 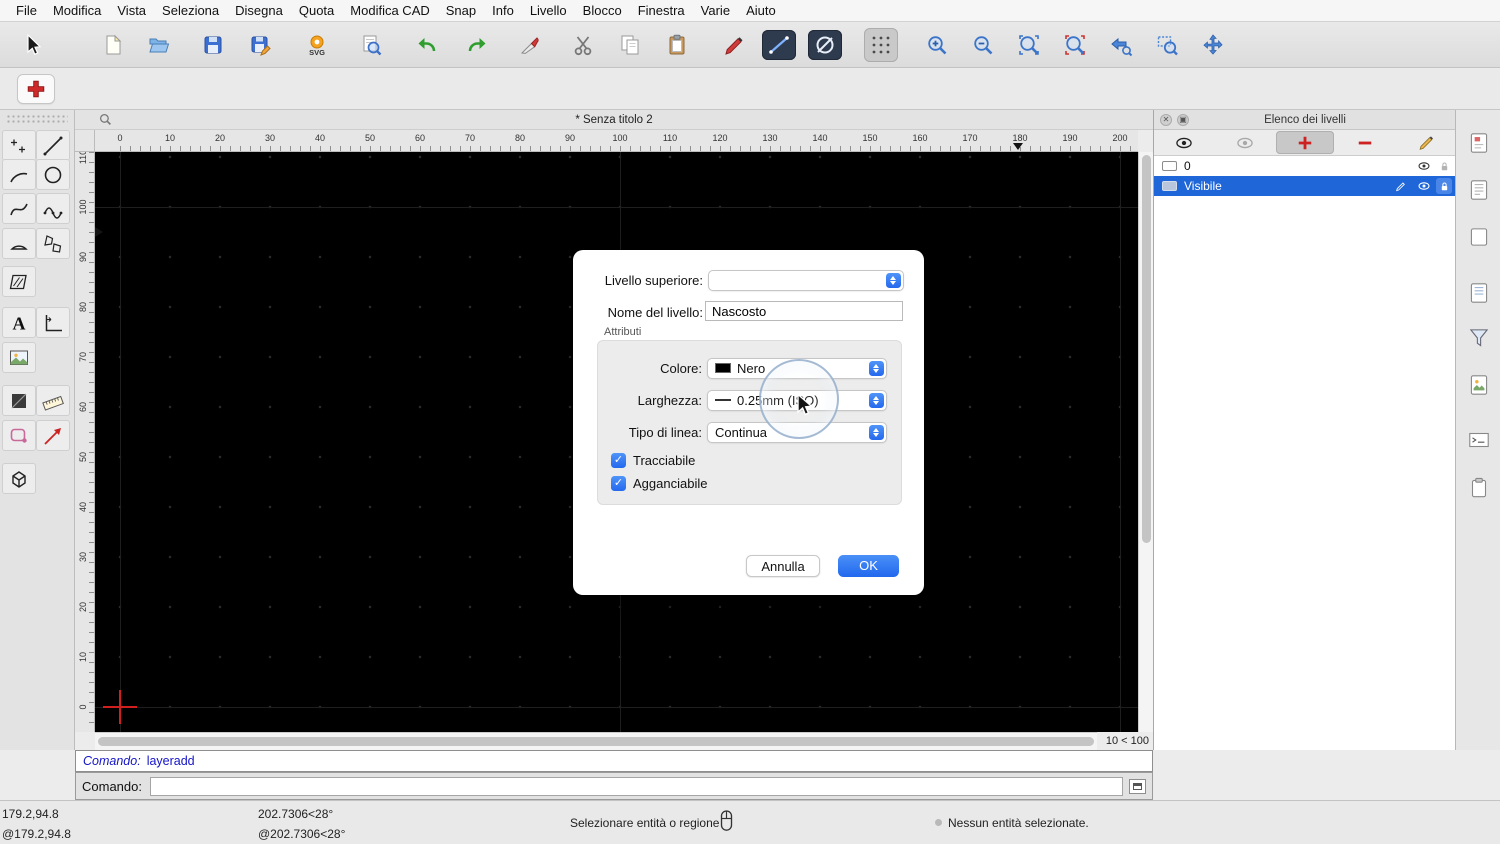 What do you see at coordinates (1184, 142) in the screenshot?
I see `show-all-layers-button` at bounding box center [1184, 142].